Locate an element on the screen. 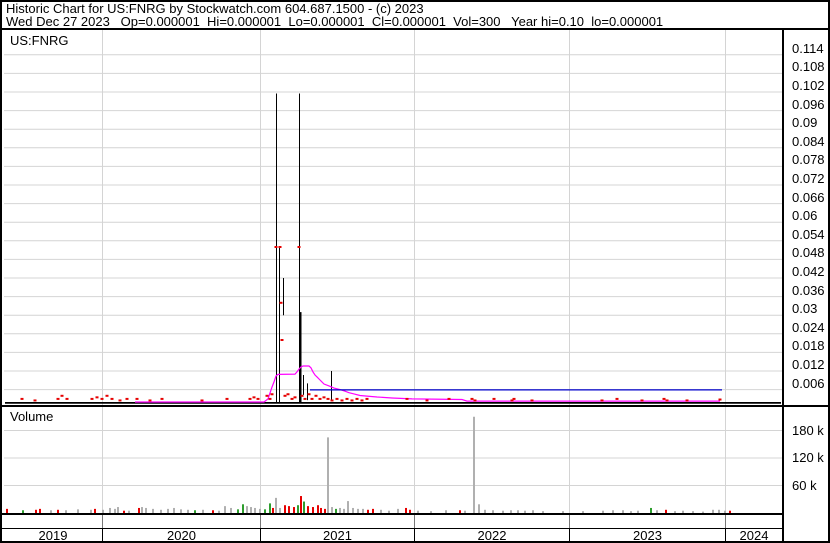 The image size is (830, 543). x-axis-tick-strip is located at coordinates (393, 521).